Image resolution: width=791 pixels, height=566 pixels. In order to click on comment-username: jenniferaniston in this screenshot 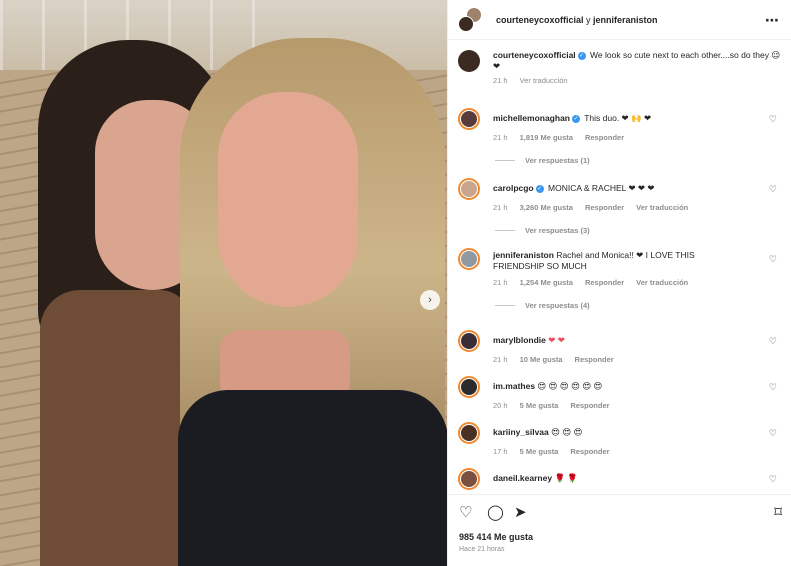, I will do `click(523, 255)`.